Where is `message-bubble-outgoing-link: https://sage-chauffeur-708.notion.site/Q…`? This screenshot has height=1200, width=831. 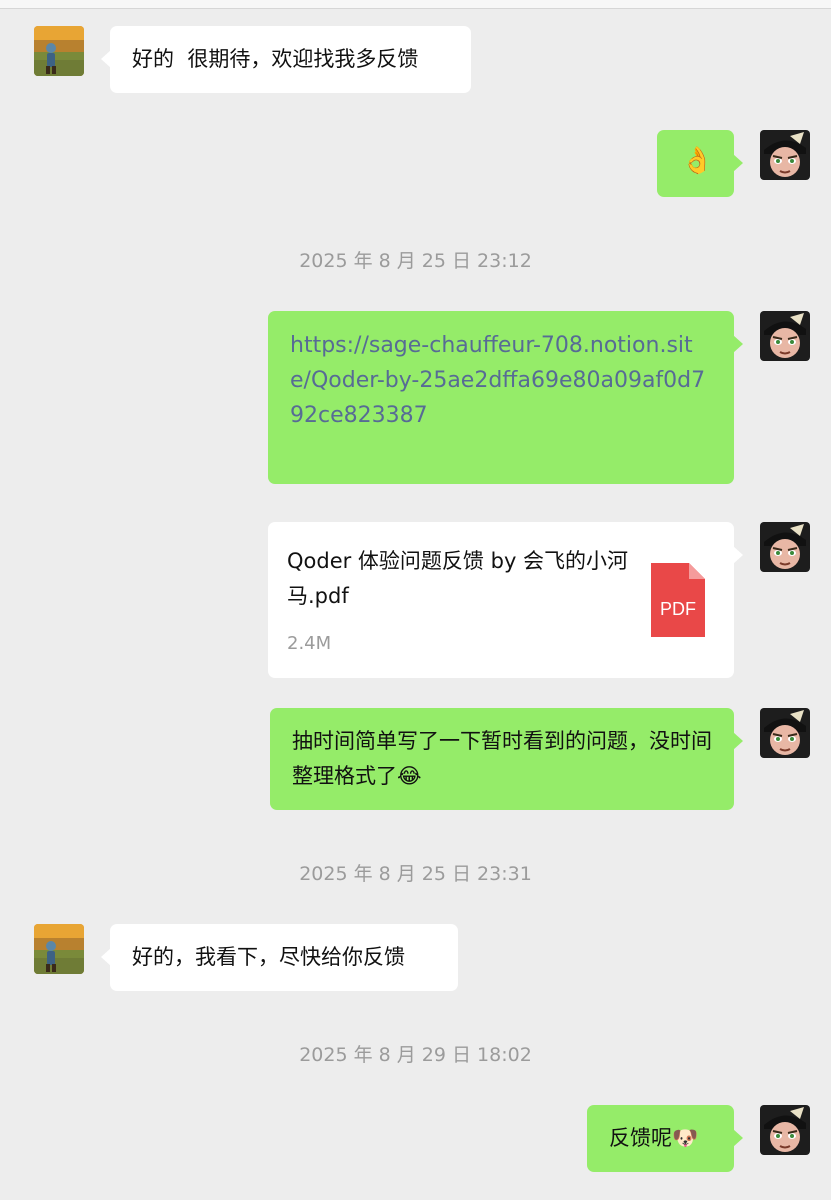 message-bubble-outgoing-link: https://sage-chauffeur-708.notion.site/Q… is located at coordinates (505, 397).